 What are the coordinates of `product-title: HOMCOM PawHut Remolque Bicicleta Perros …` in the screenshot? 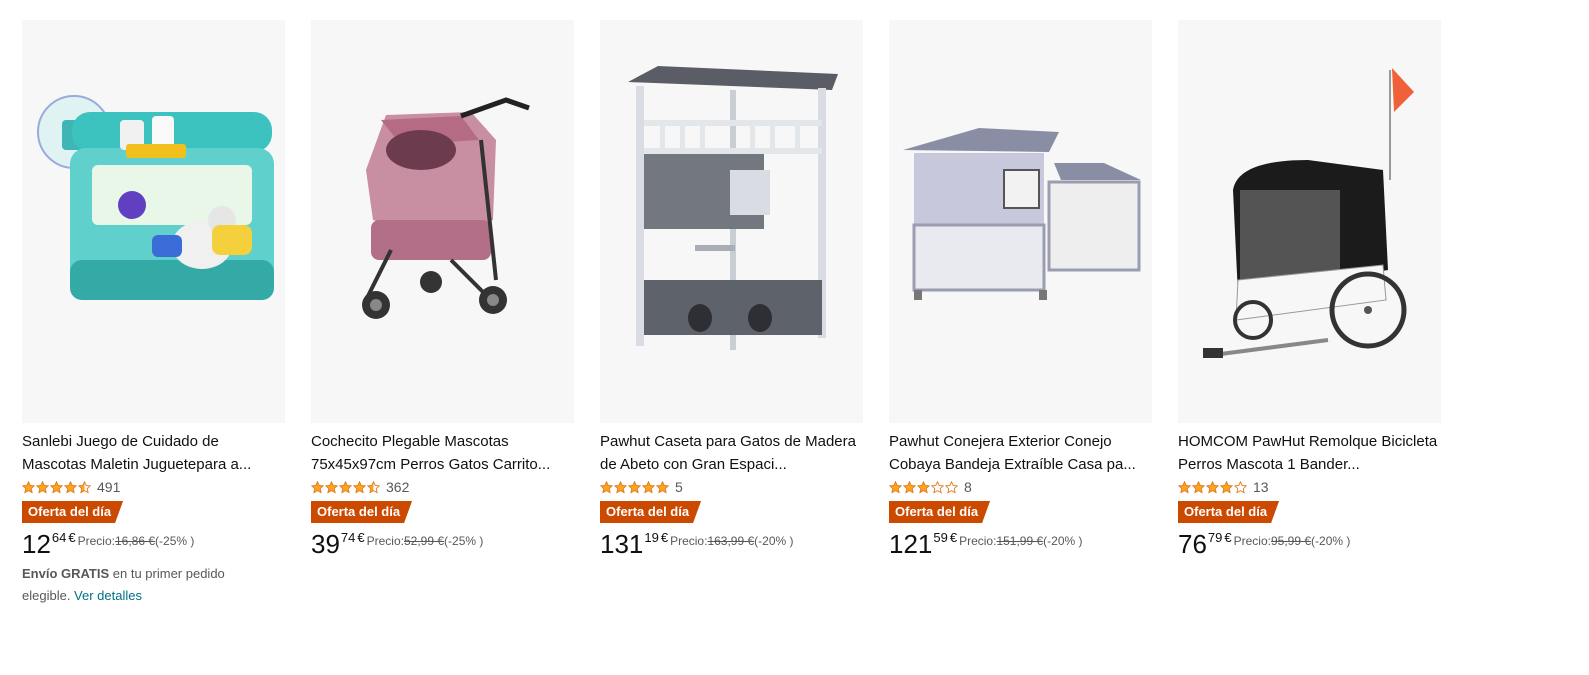 It's located at (1309, 453).